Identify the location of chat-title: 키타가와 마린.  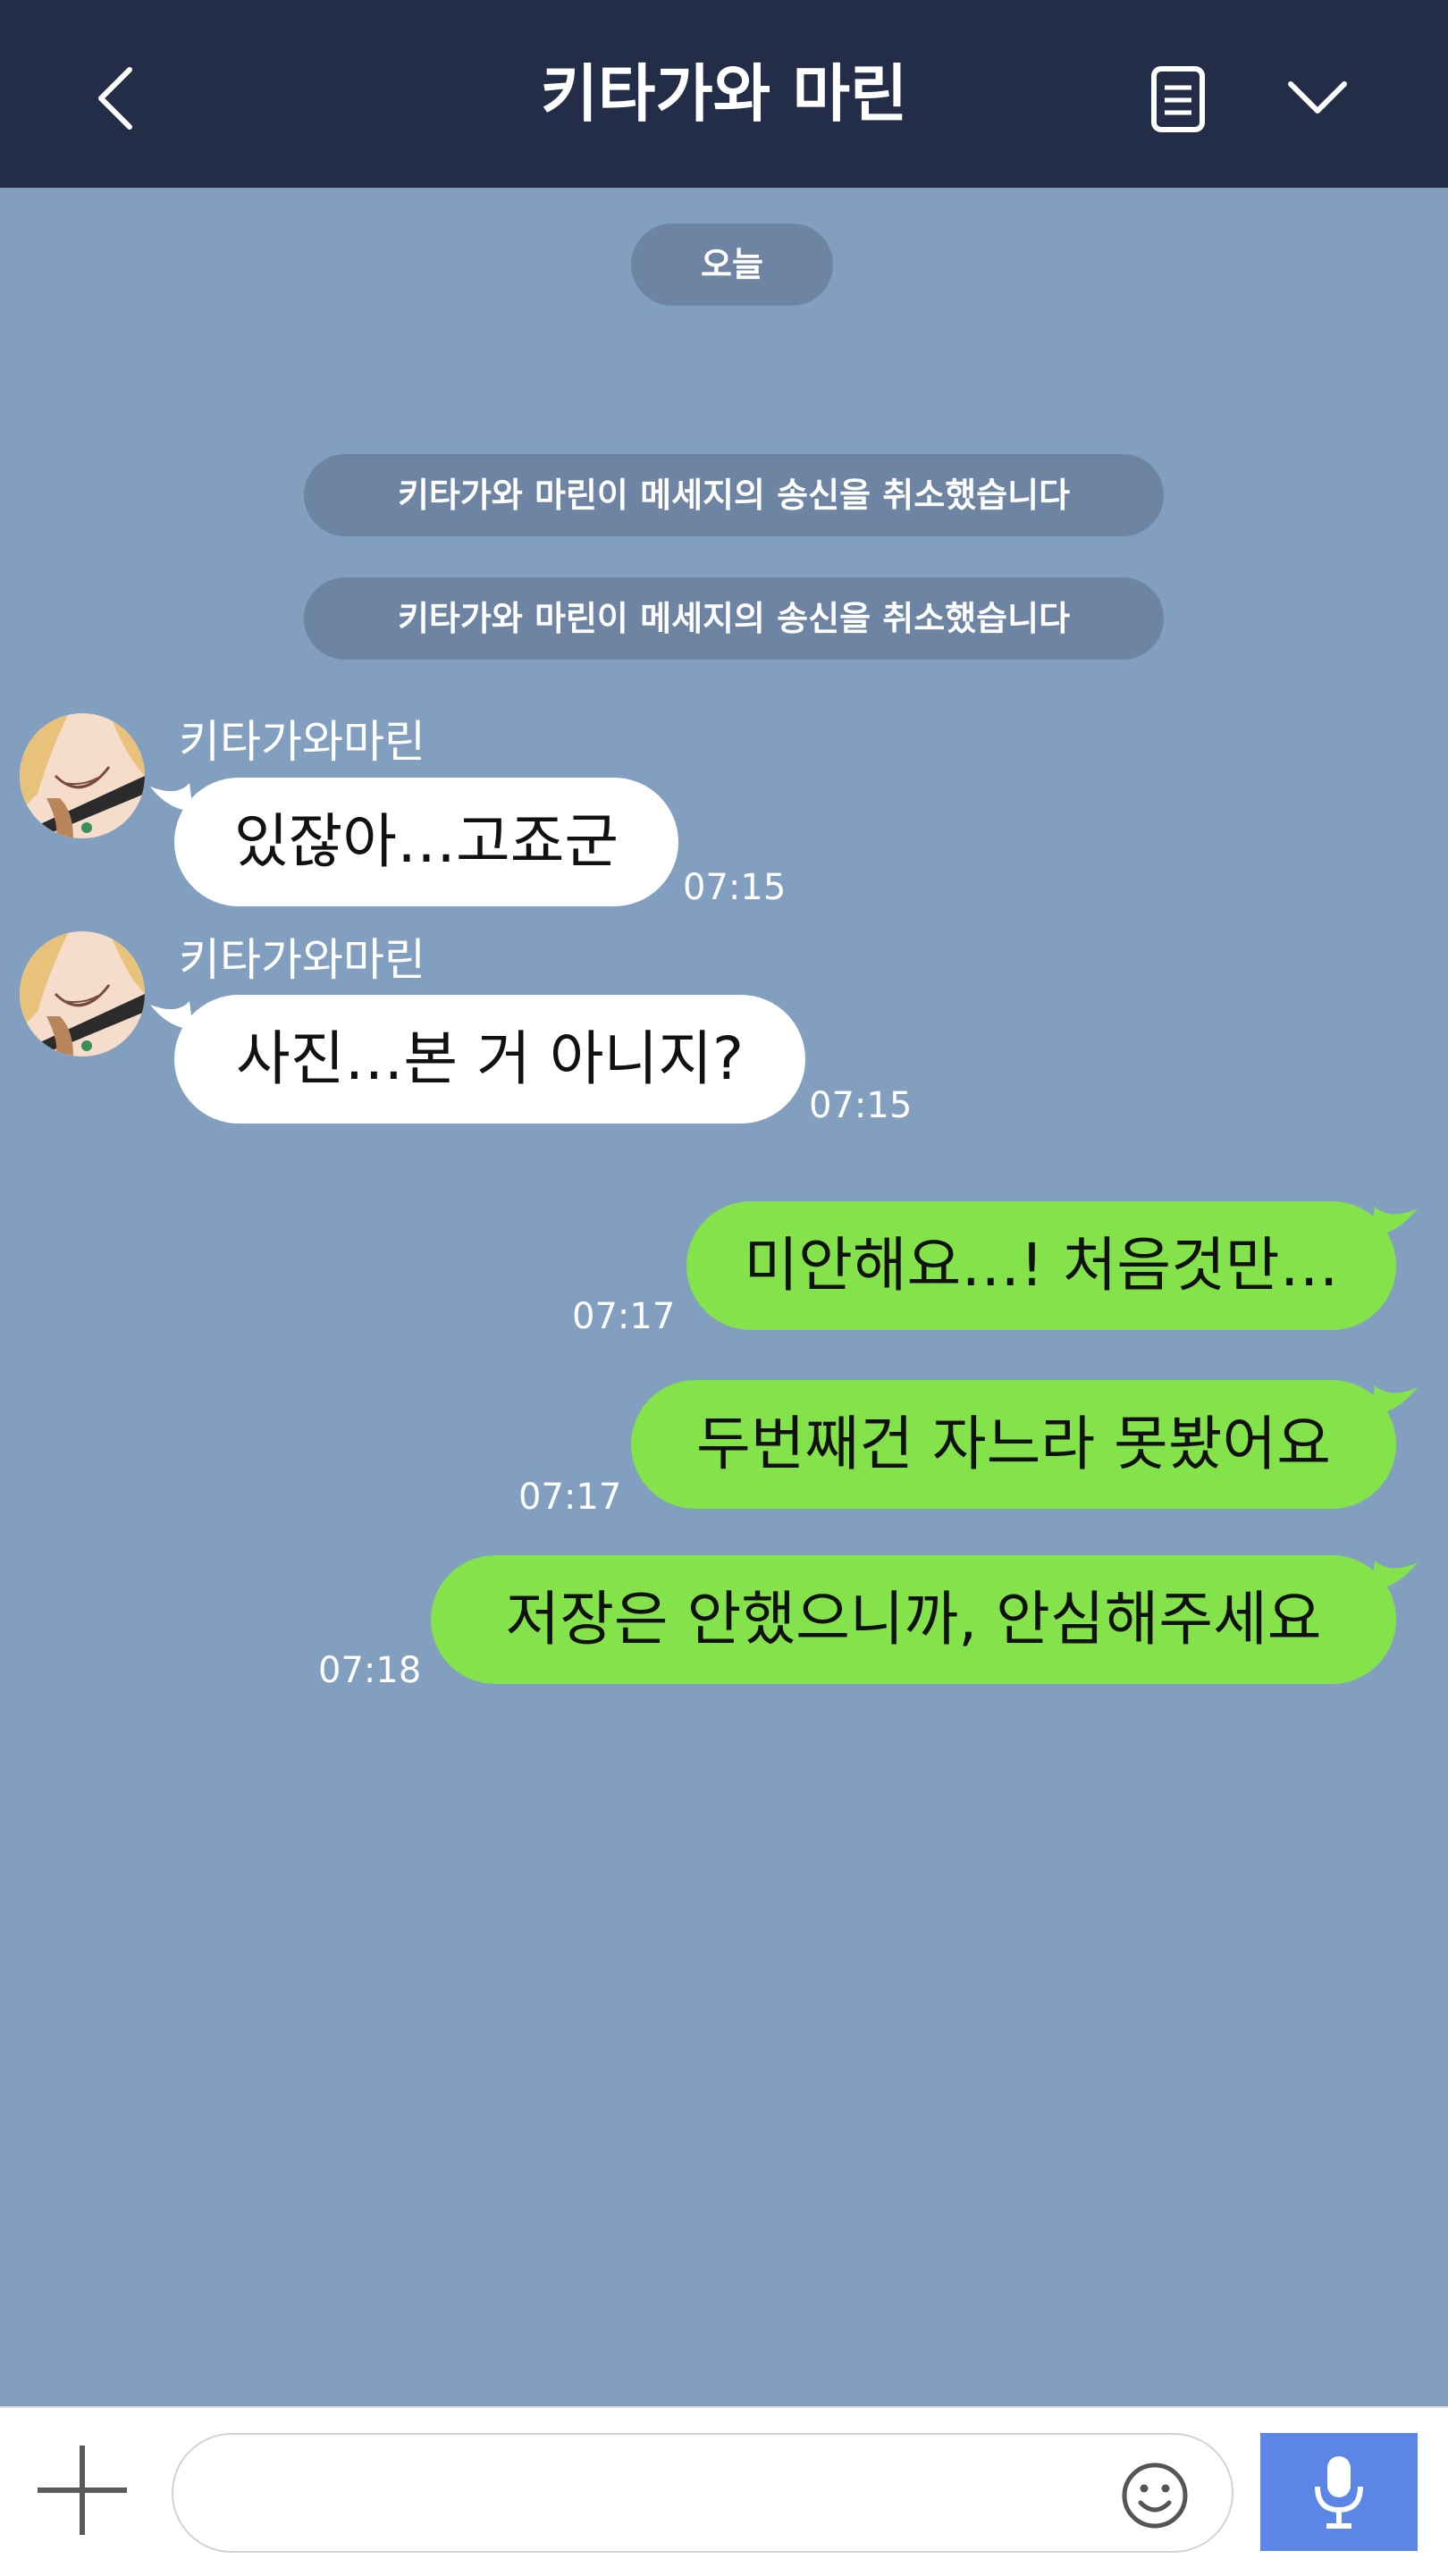
(724, 94).